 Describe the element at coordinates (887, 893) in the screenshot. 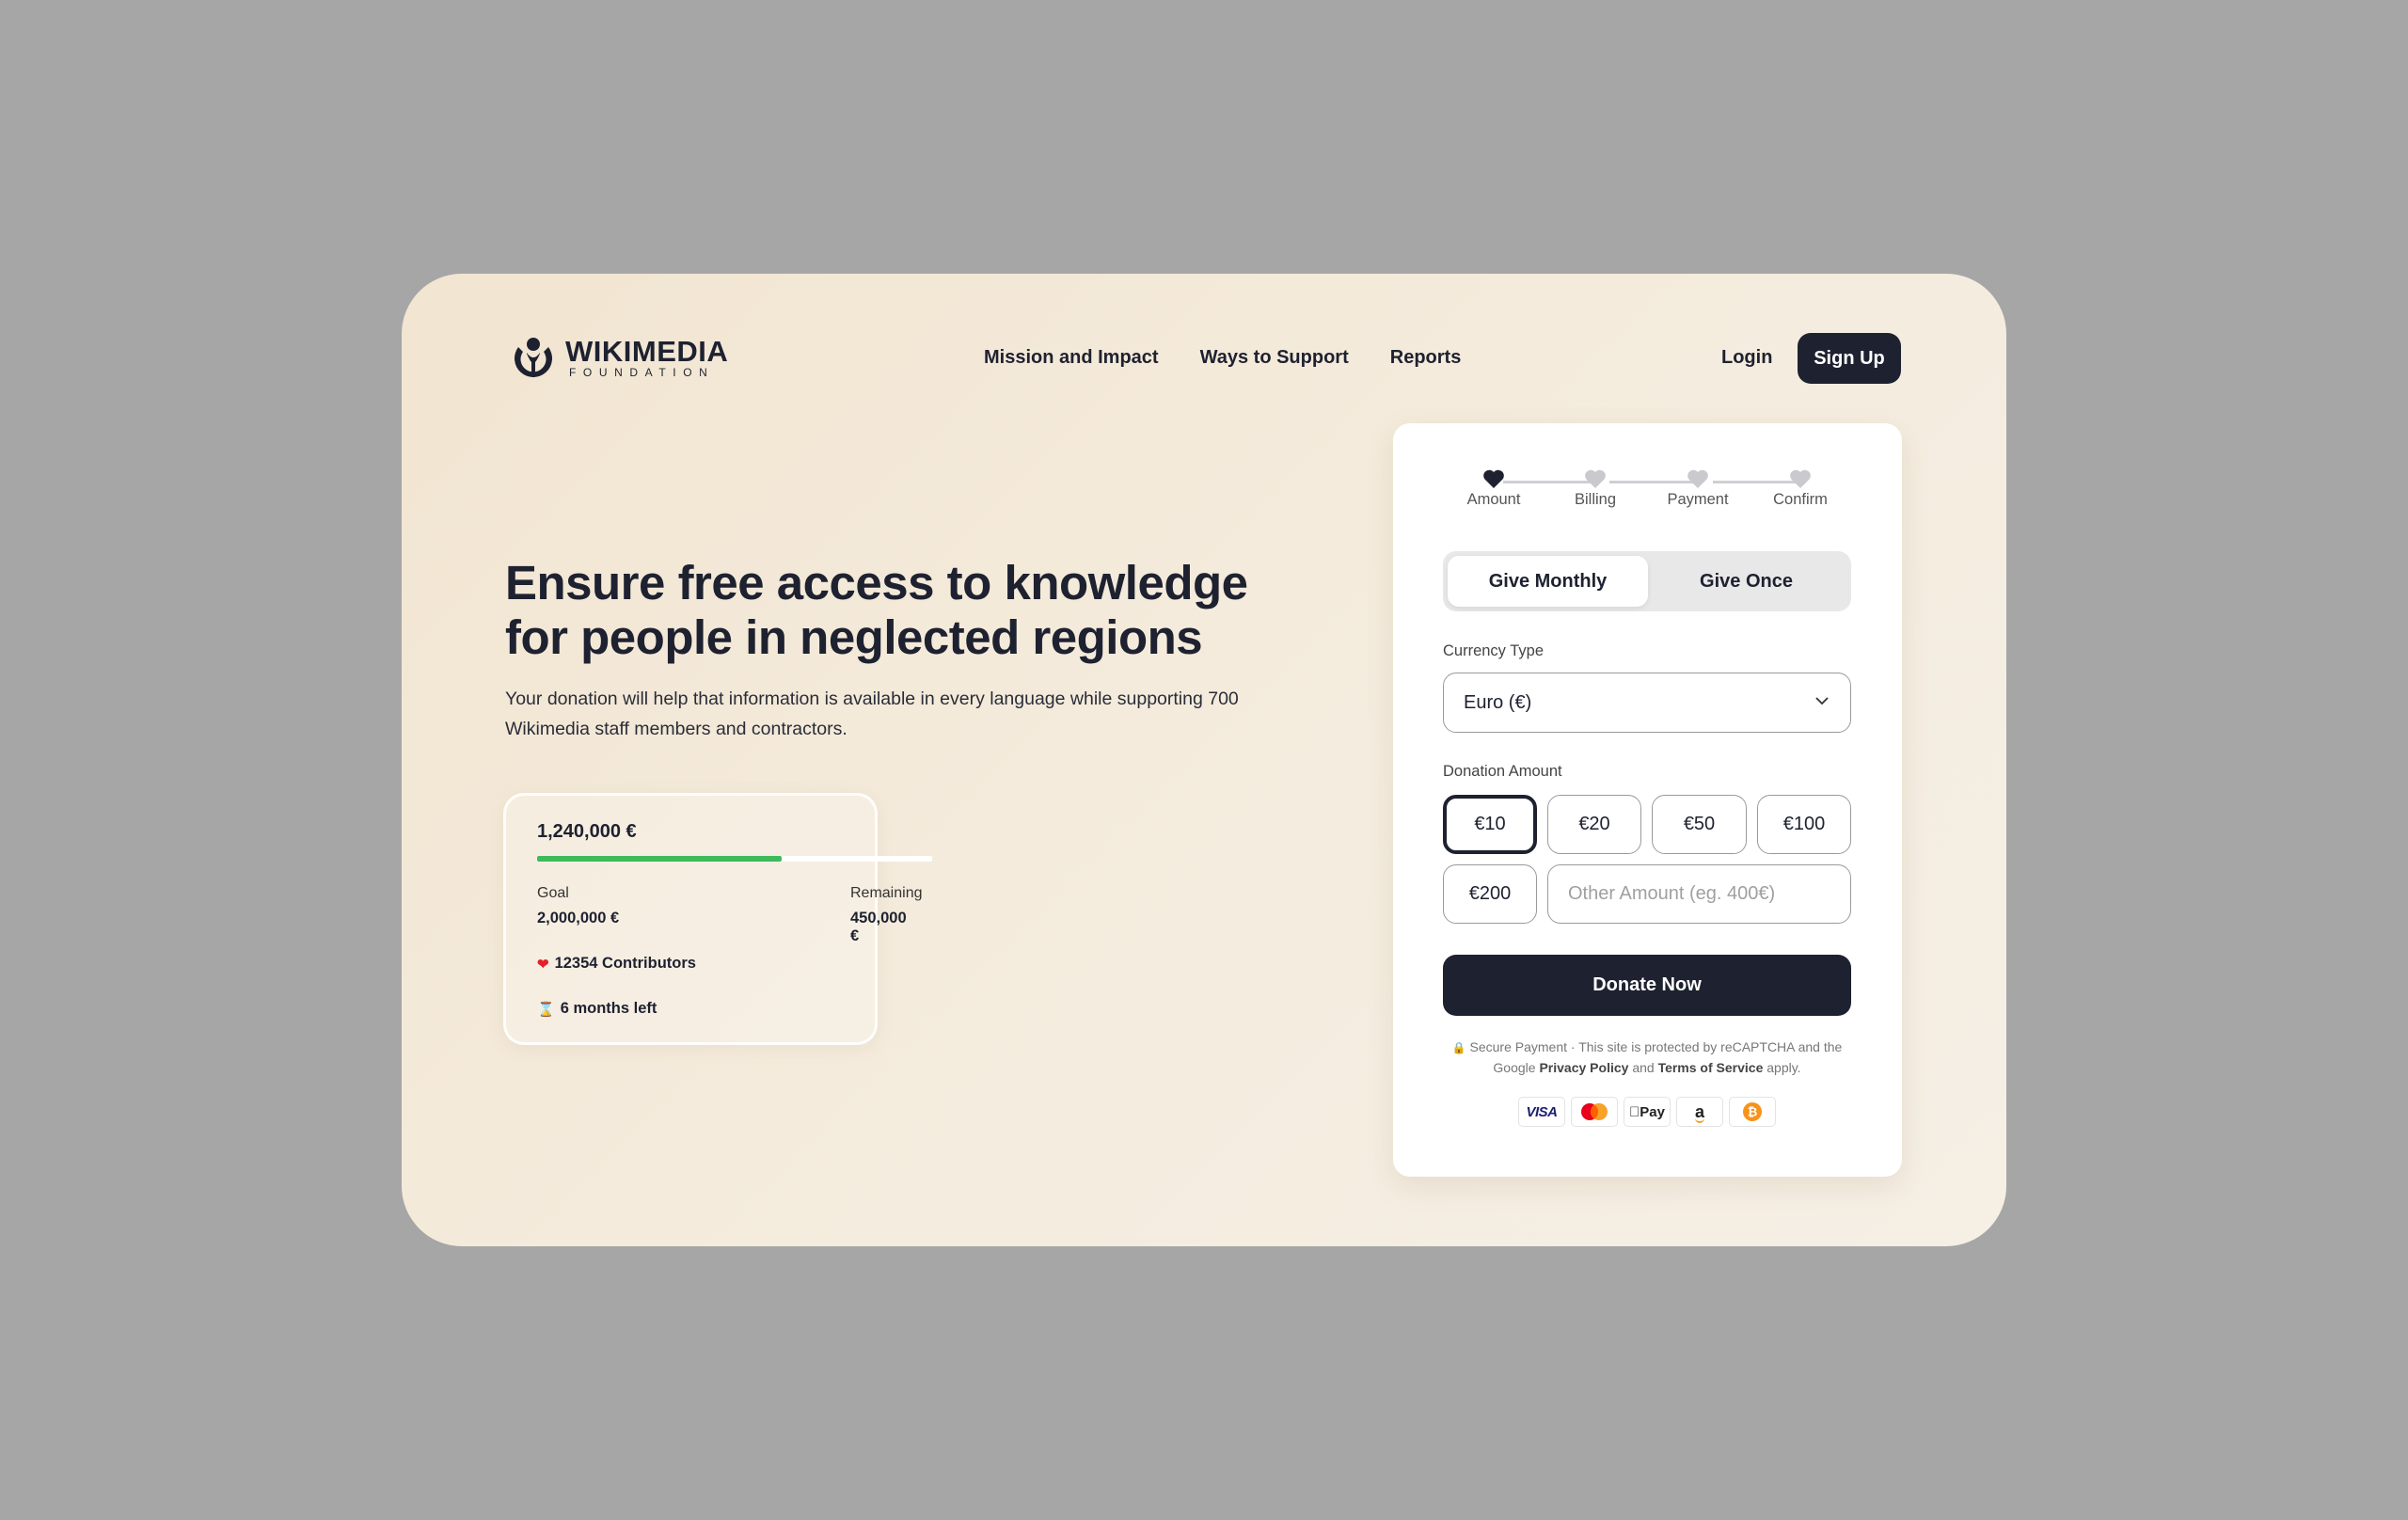

I see `remaining-label: Remaining` at that location.